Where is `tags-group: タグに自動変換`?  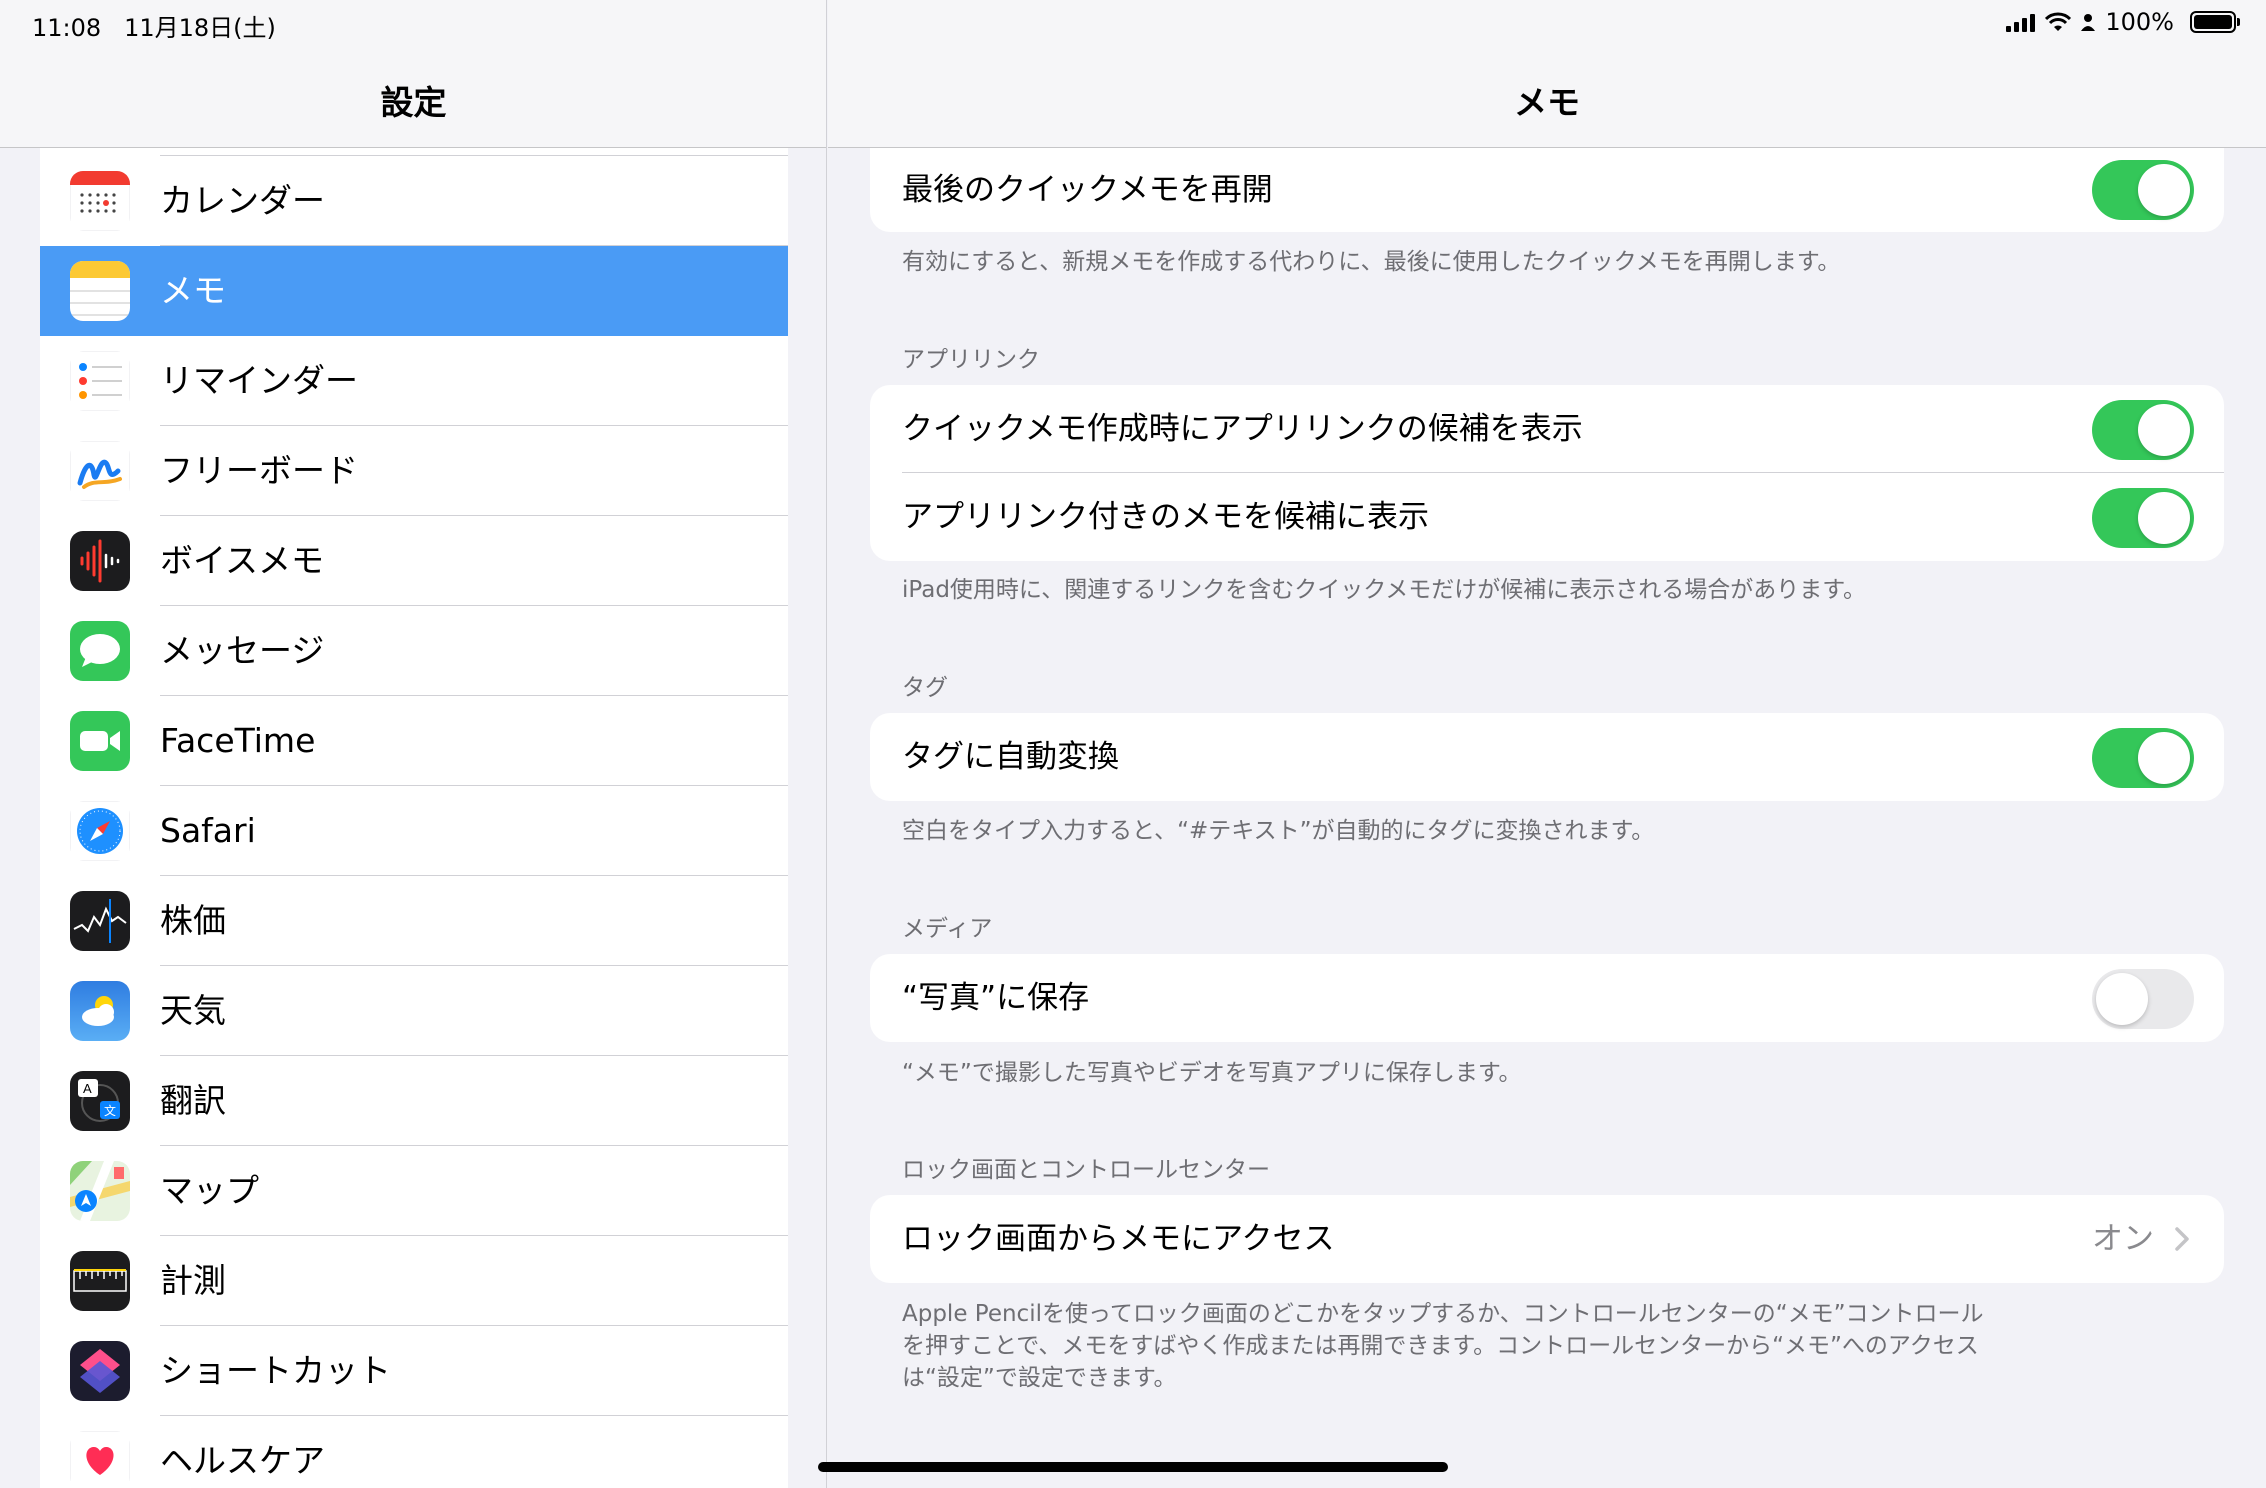
tags-group: タグに自動変換 is located at coordinates (1547, 757).